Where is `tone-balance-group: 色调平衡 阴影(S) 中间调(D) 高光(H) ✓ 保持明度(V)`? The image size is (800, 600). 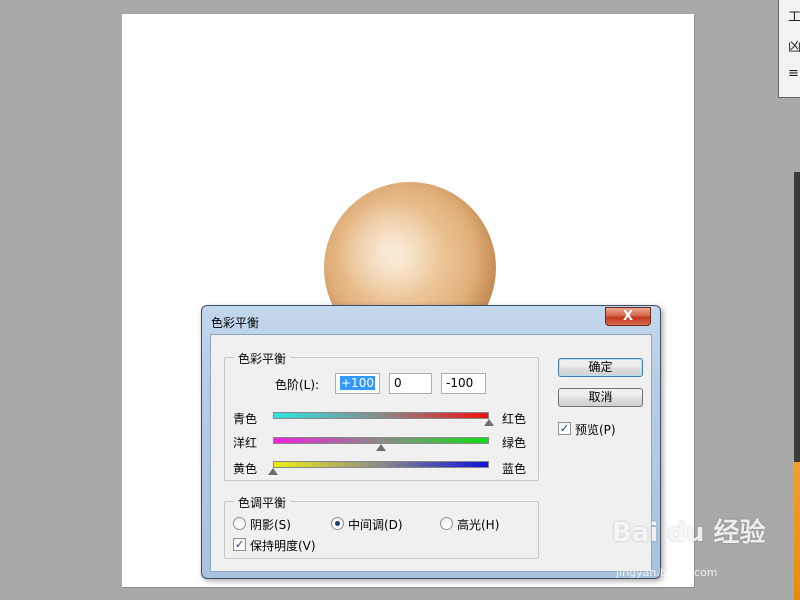 tone-balance-group: 色调平衡 阴影(S) 中间调(D) 高光(H) ✓ 保持明度(V) is located at coordinates (381, 526).